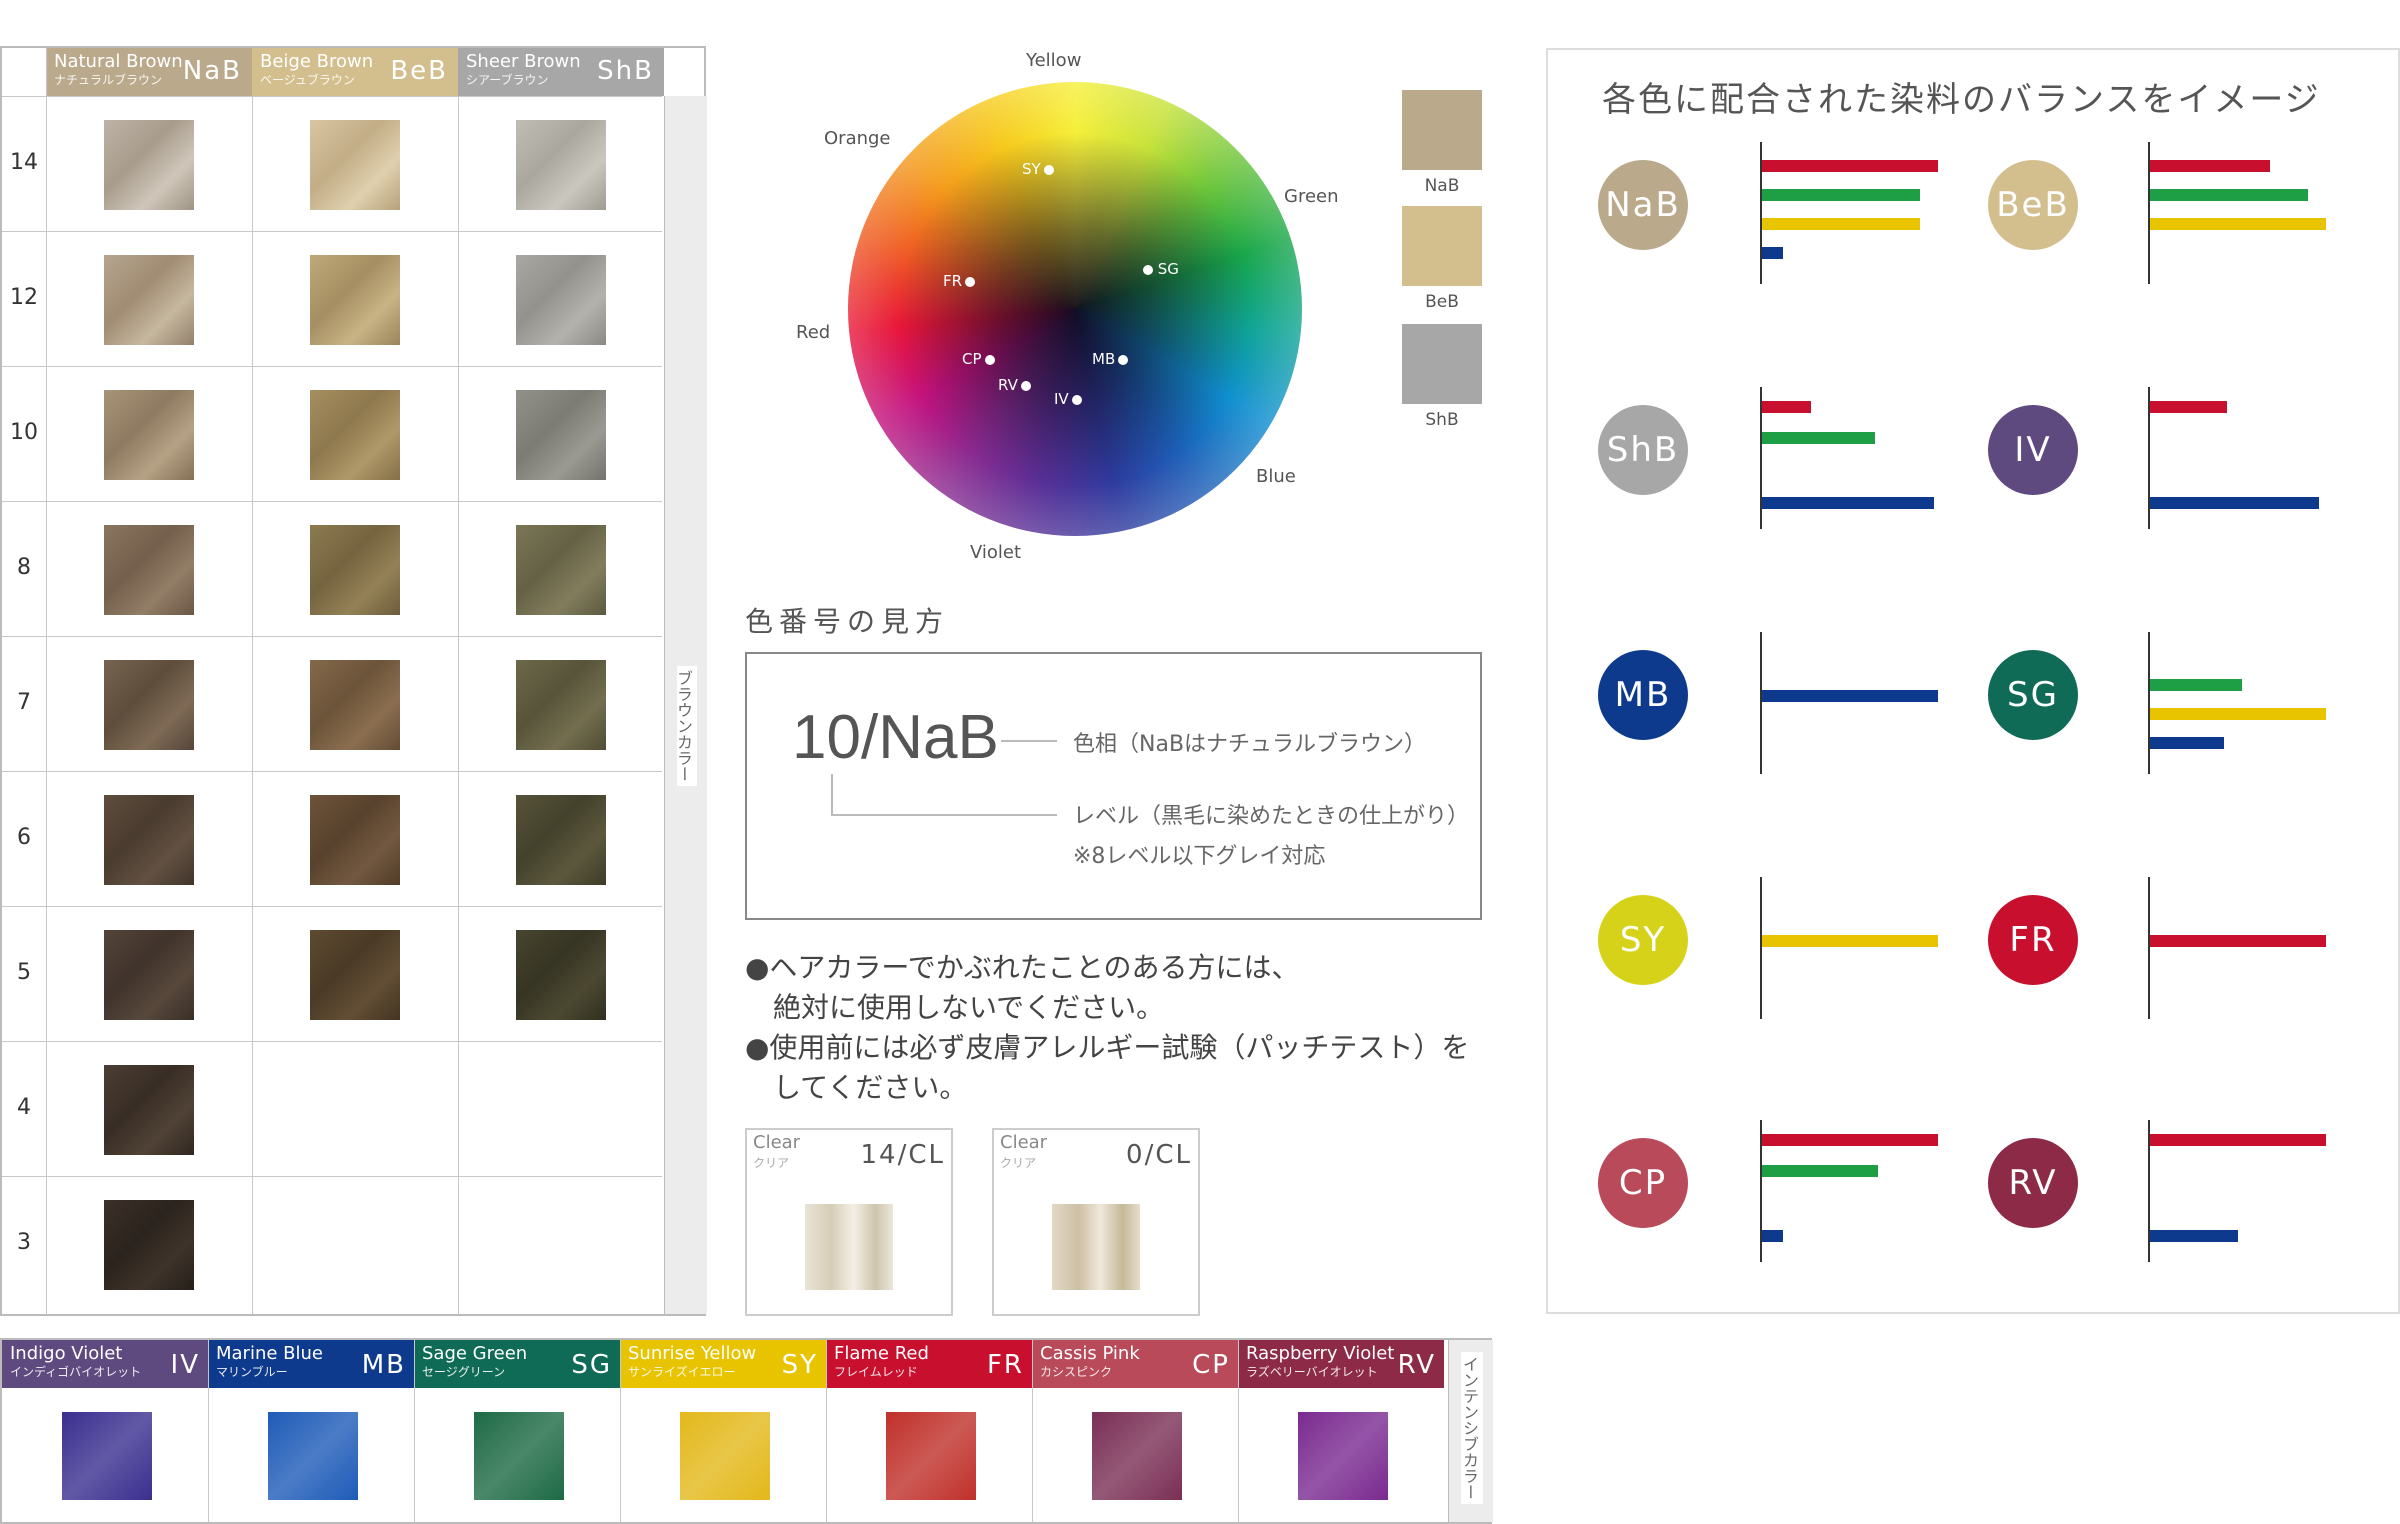 The image size is (2400, 1524). Describe the element at coordinates (1014, 385) in the screenshot. I see `wheel-point-rv: RV` at that location.